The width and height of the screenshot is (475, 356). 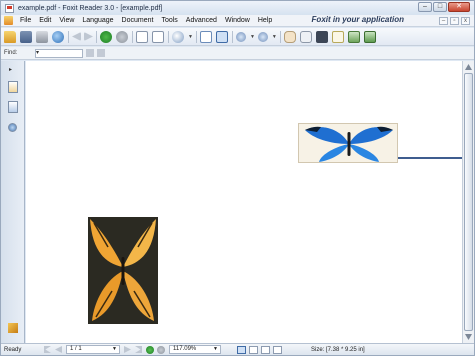 What do you see at coordinates (178, 36) in the screenshot?
I see `zoom-icon` at bounding box center [178, 36].